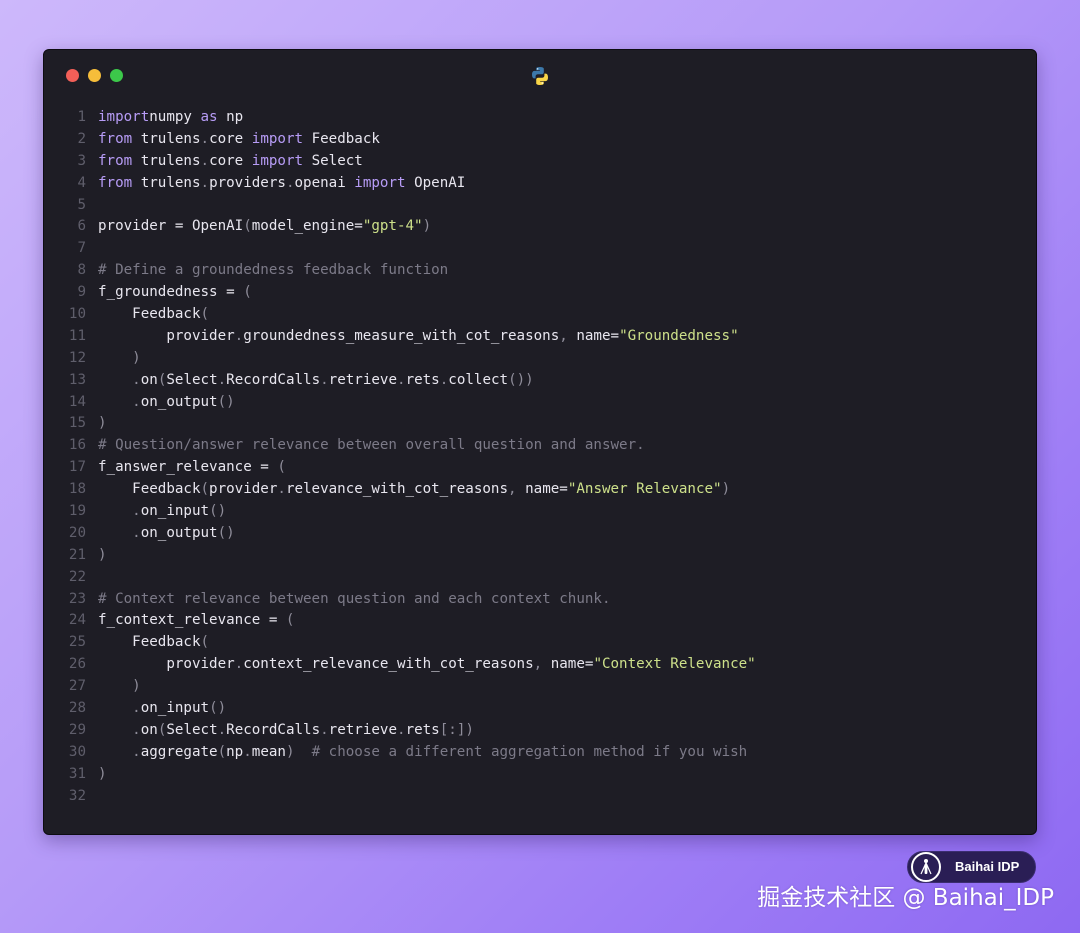 The image size is (1080, 933). What do you see at coordinates (540, 118) in the screenshot?
I see `code-line: 1 importnumpy as np` at bounding box center [540, 118].